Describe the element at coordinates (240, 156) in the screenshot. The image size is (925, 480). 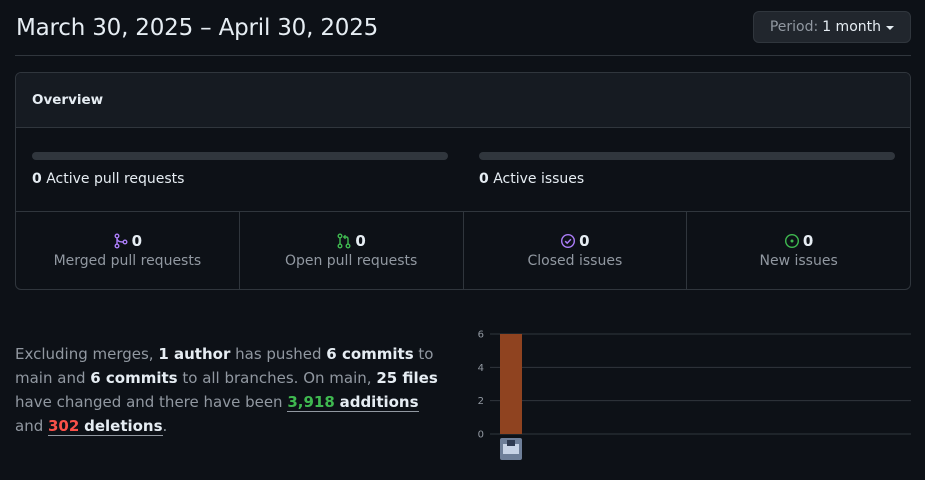
I see `pull-requests-progress-bar` at that location.